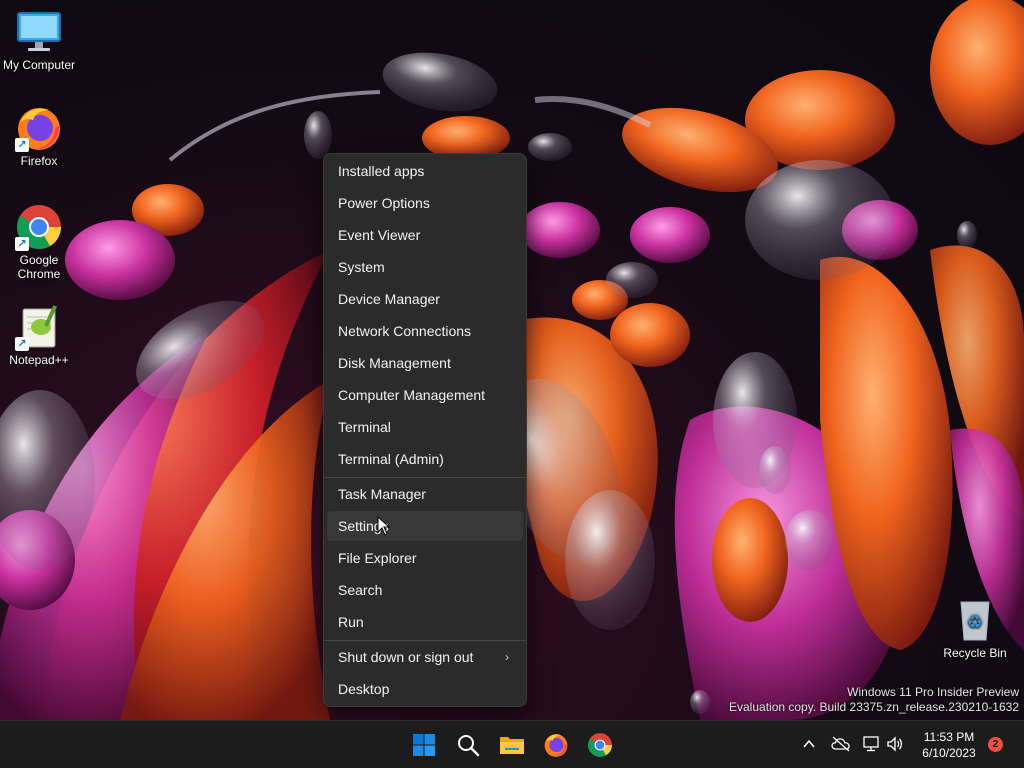 Image resolution: width=1024 pixels, height=768 pixels. What do you see at coordinates (933, 692) in the screenshot?
I see `watermark-edition: Windows 11 Pro Insider Preview` at bounding box center [933, 692].